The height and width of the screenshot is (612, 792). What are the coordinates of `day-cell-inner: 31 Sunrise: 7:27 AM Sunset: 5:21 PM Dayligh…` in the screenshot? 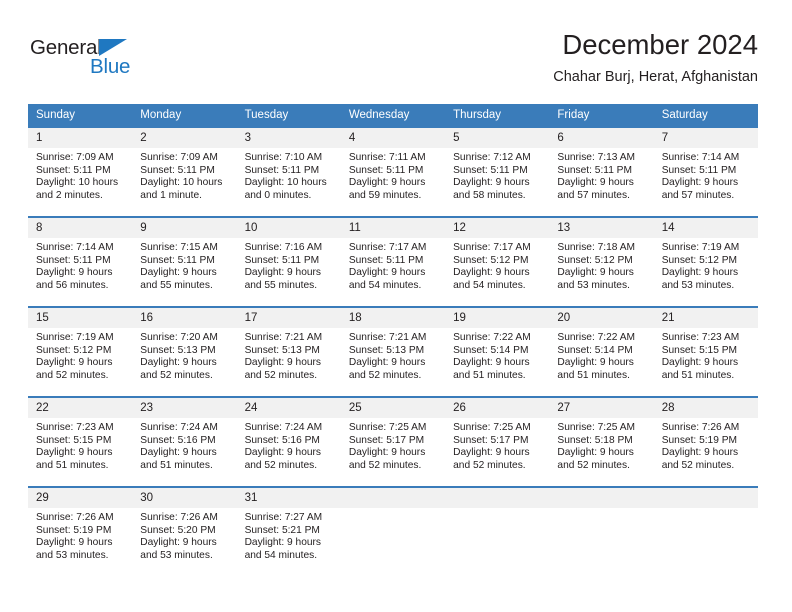 It's located at (288, 531).